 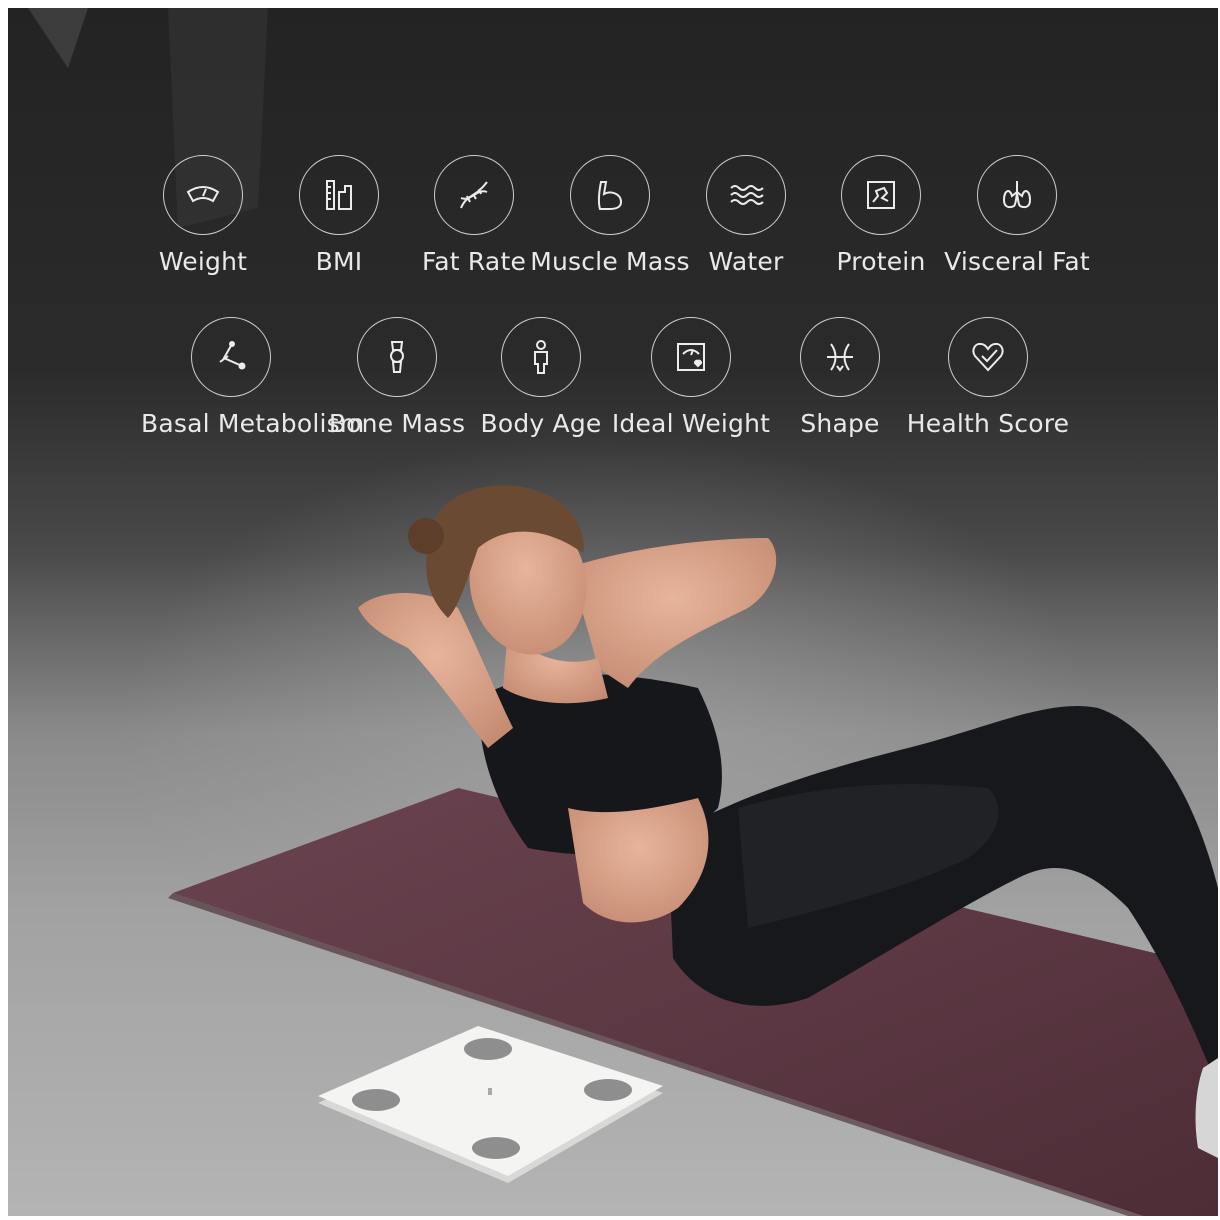 What do you see at coordinates (58, 38) in the screenshot?
I see `wall-light-streak` at bounding box center [58, 38].